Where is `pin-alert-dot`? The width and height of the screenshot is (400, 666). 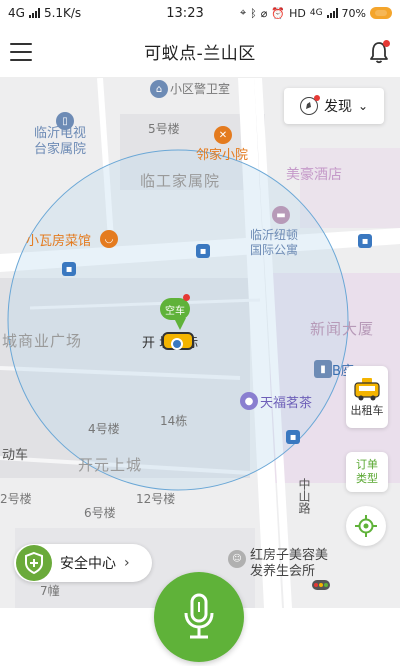 pin-alert-dot is located at coordinates (186, 297).